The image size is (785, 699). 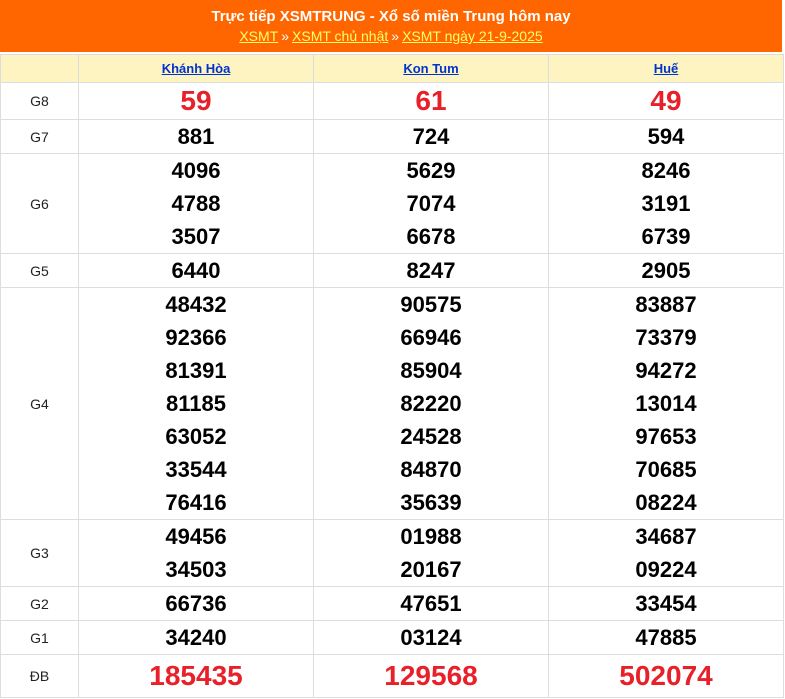 I want to click on result-cell: 881, so click(x=196, y=136).